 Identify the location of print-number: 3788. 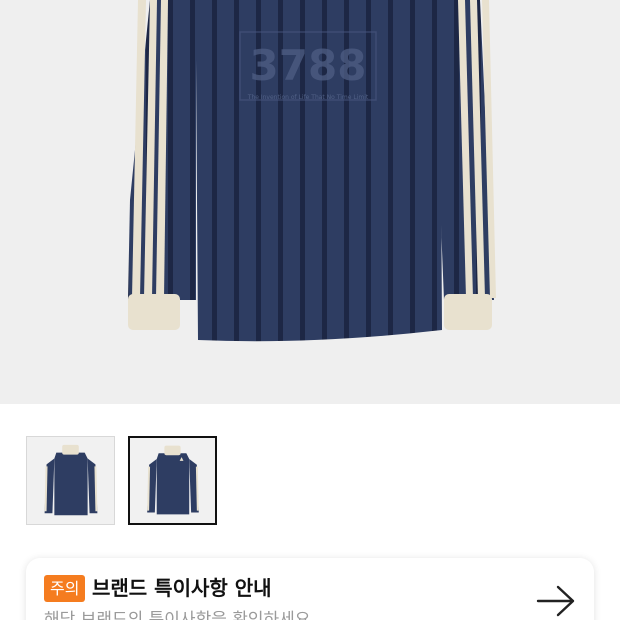
(308, 65).